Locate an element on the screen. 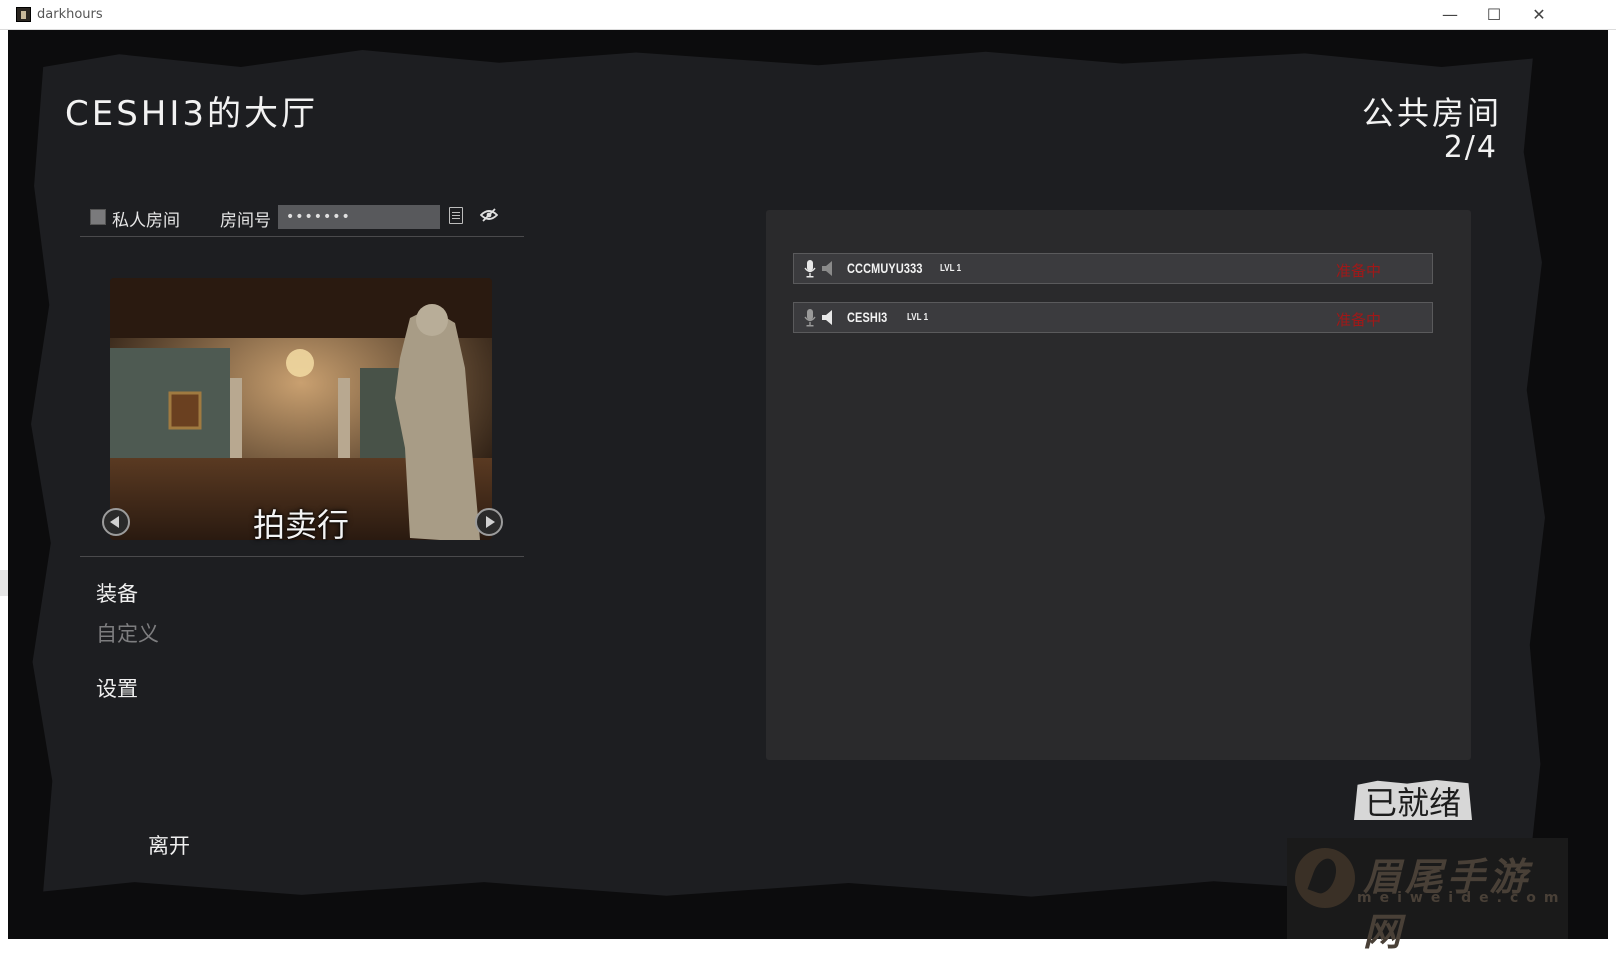 Image resolution: width=1616 pixels, height=956 pixels. eye-hidden-icon is located at coordinates (489, 215).